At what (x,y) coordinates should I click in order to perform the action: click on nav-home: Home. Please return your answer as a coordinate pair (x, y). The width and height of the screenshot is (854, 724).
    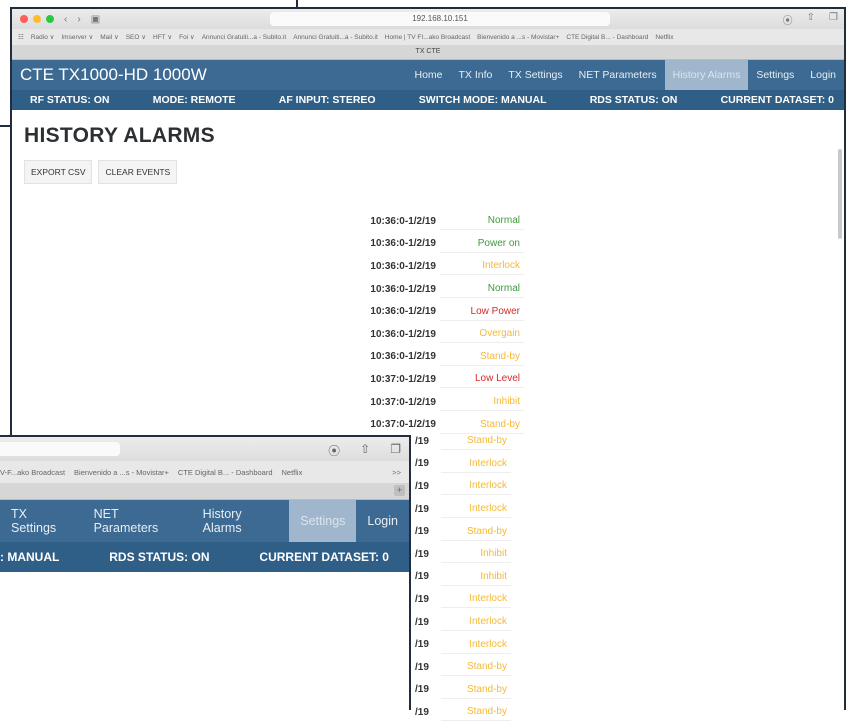
    Looking at the image, I should click on (429, 75).